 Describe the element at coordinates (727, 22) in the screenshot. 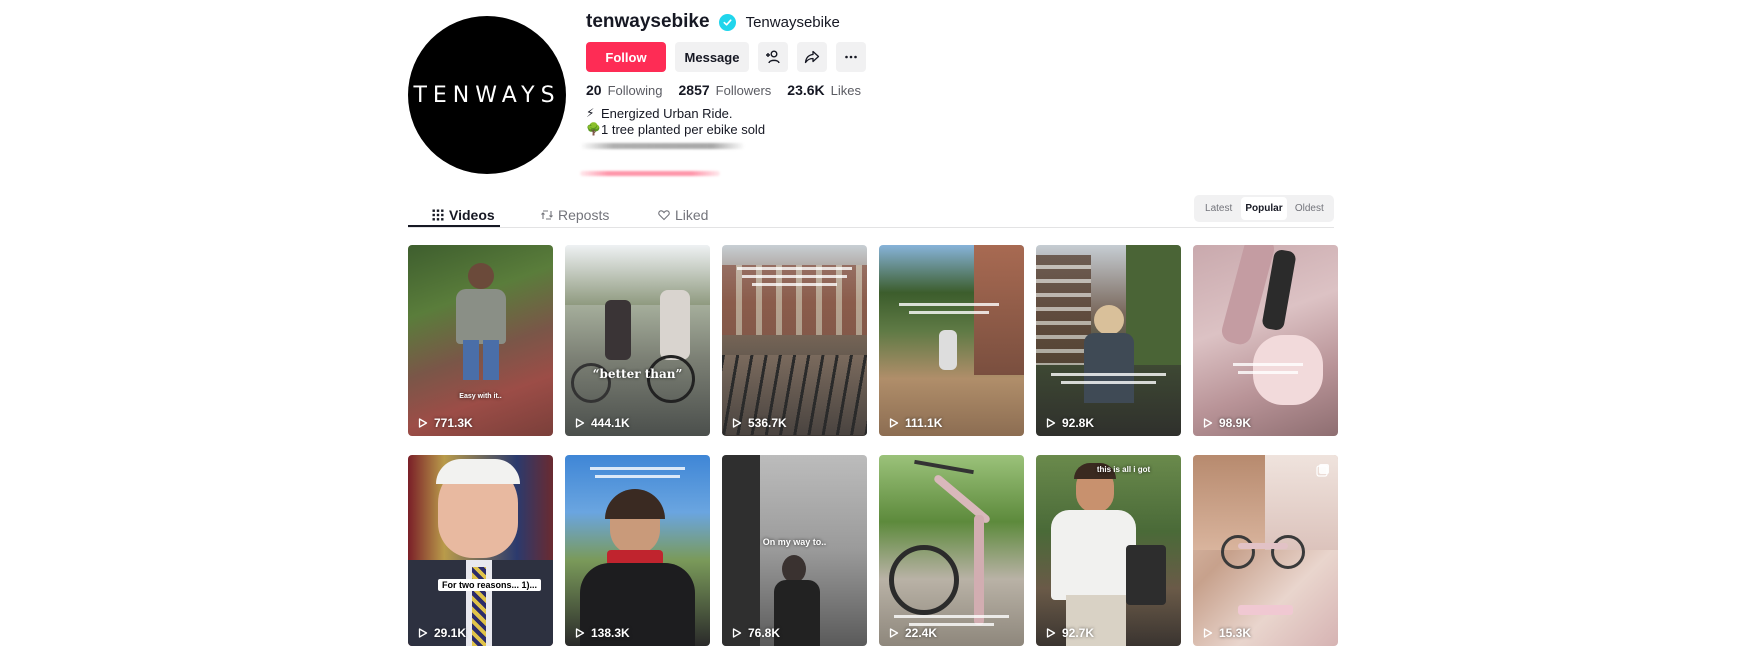

I see `verified-badge-icon` at that location.